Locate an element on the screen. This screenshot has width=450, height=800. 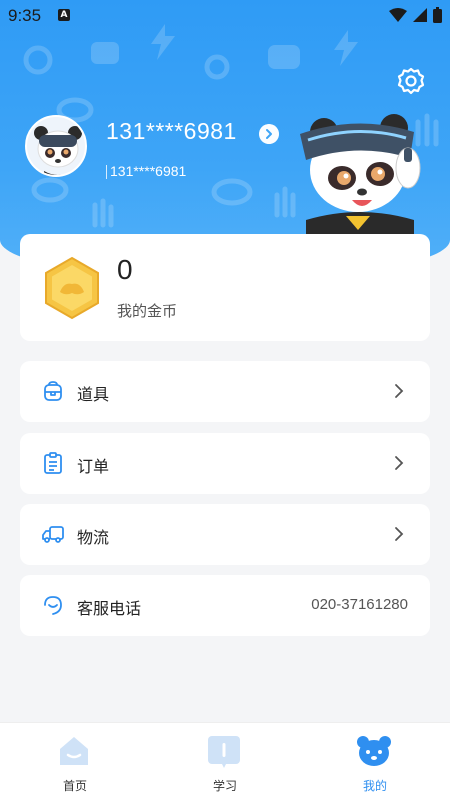
status-time: 9:35 is located at coordinates (25, 15).